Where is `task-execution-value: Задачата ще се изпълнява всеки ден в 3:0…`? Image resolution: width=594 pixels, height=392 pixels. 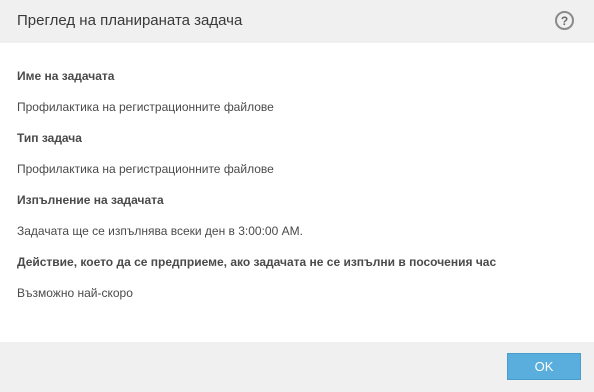 task-execution-value: Задачата ще се изпълнява всеки ден в 3:0… is located at coordinates (160, 231).